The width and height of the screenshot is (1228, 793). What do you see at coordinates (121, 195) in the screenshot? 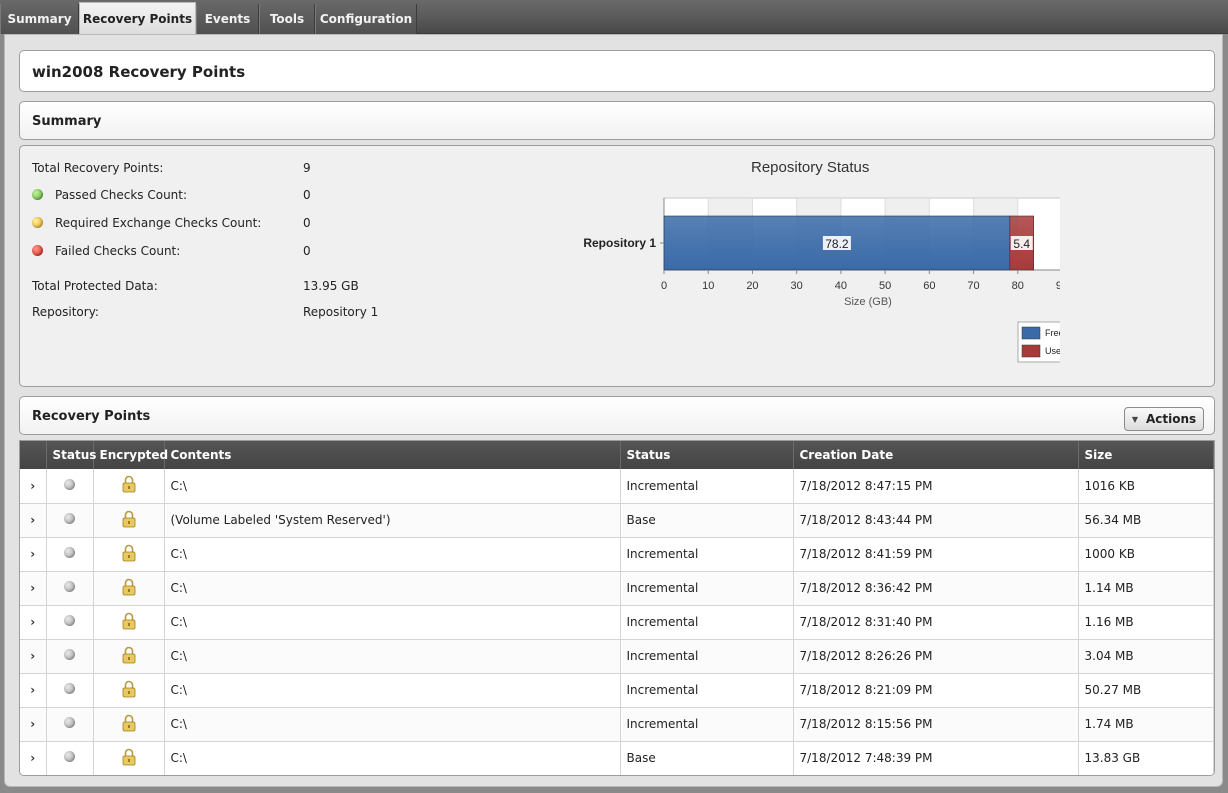
I see `passed-checks-label: Passed Checks Count:` at bounding box center [121, 195].